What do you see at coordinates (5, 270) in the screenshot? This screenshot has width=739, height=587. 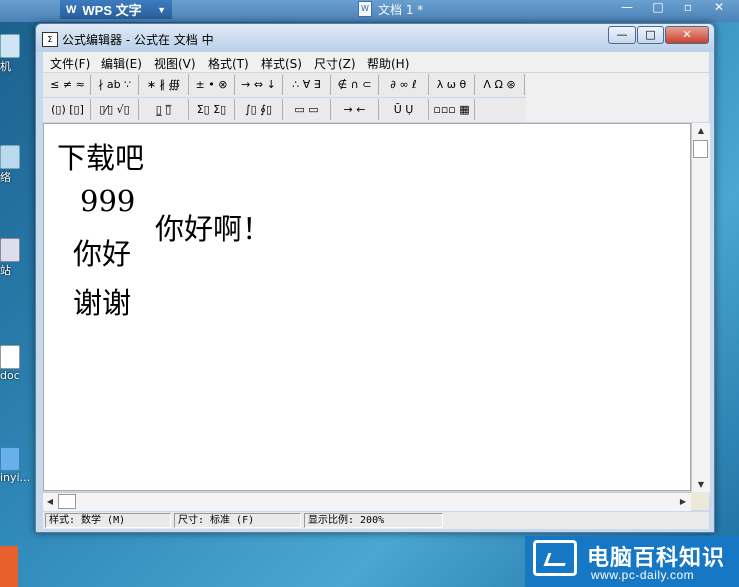 I see `desktop-icon-label: 站` at bounding box center [5, 270].